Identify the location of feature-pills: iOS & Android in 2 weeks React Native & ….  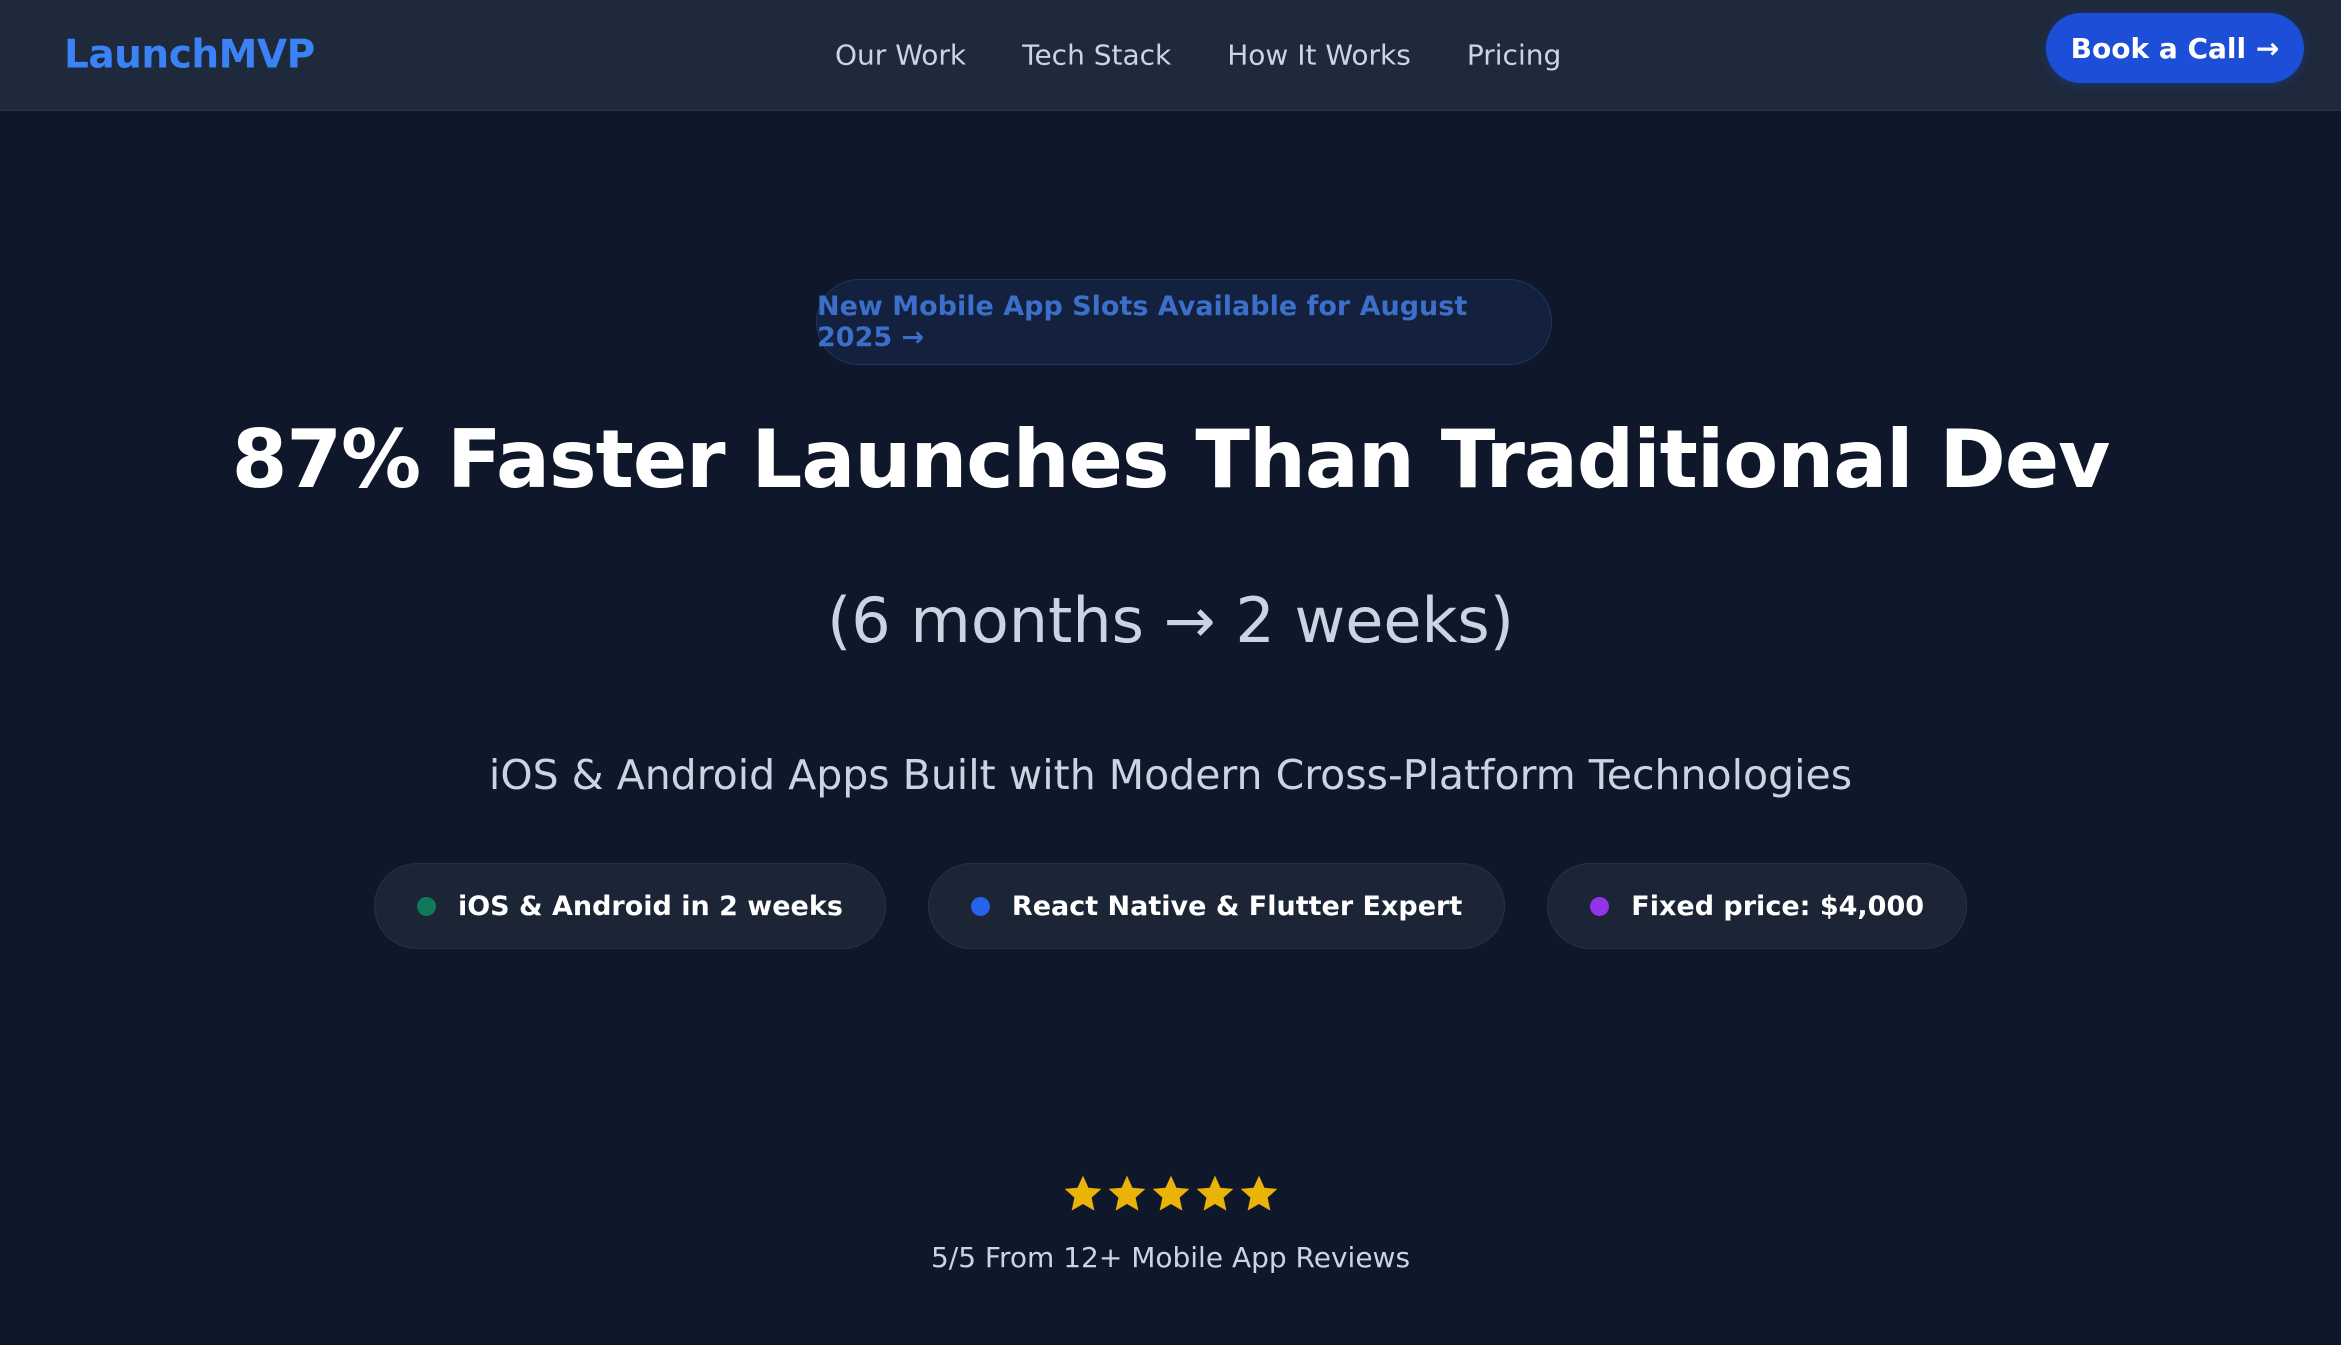
(1170, 906).